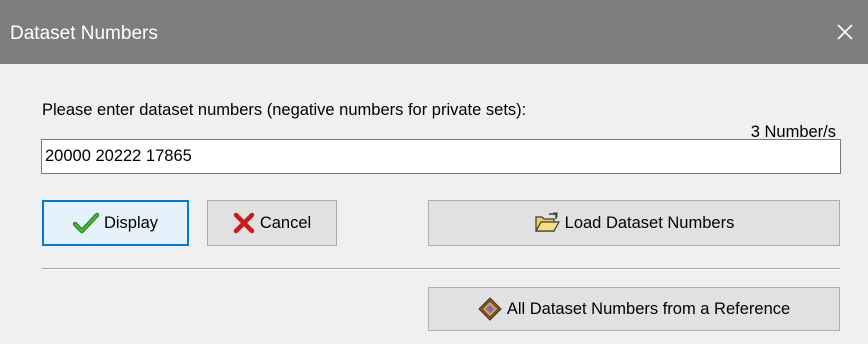 This screenshot has width=868, height=344. I want to click on window-title: Dataset Numbers, so click(84, 33).